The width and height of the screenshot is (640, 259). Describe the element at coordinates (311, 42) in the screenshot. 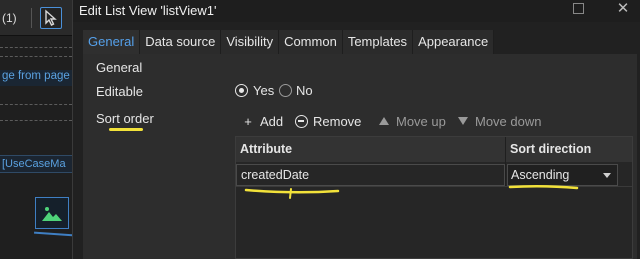

I see `tab-common: Common` at that location.